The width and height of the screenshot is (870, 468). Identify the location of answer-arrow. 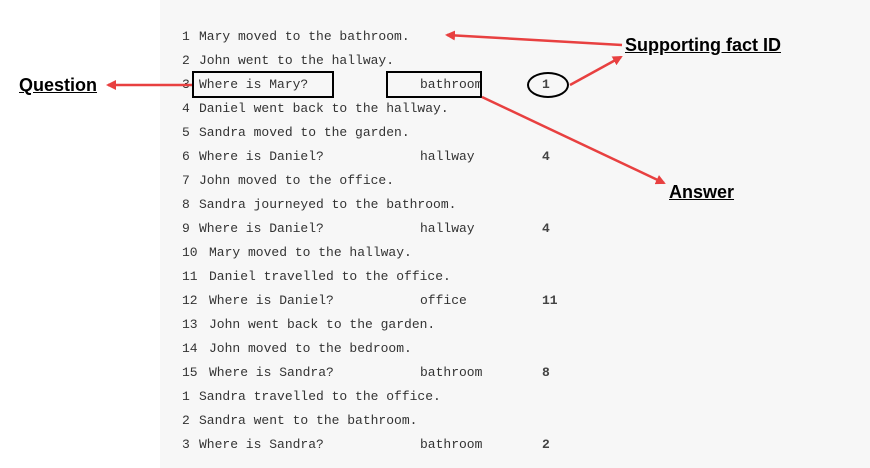
(573, 140).